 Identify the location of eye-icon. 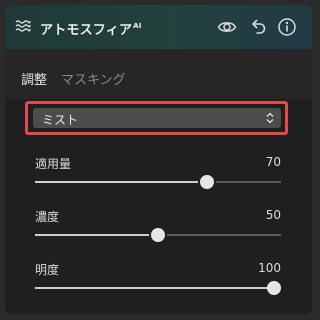
(227, 27).